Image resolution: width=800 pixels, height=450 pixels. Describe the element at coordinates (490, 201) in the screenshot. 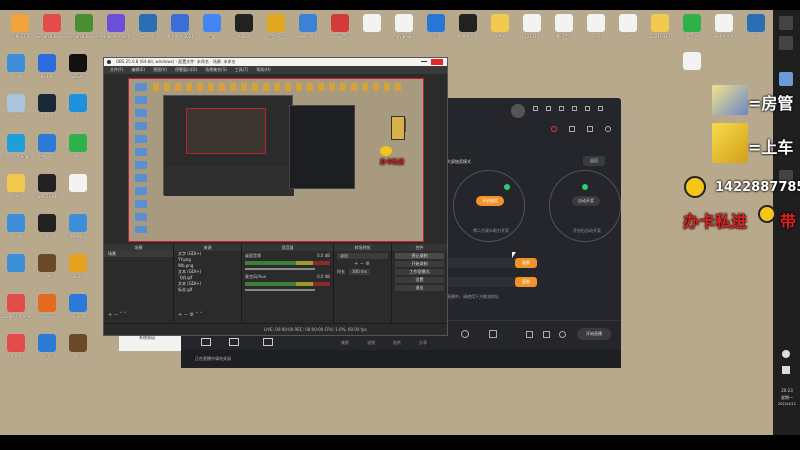

I see `start-lottery-button: 开启抽奖` at that location.